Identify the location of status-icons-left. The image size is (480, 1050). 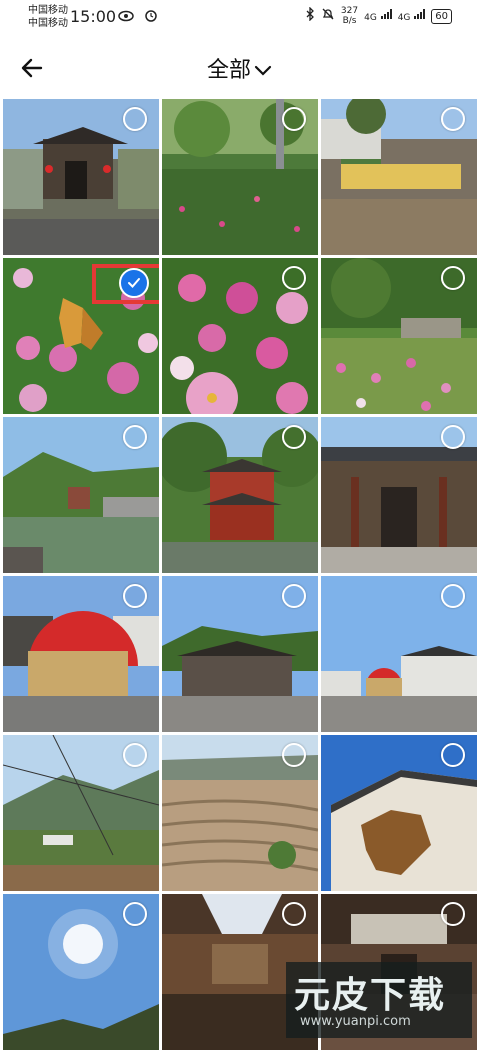
(138, 17).